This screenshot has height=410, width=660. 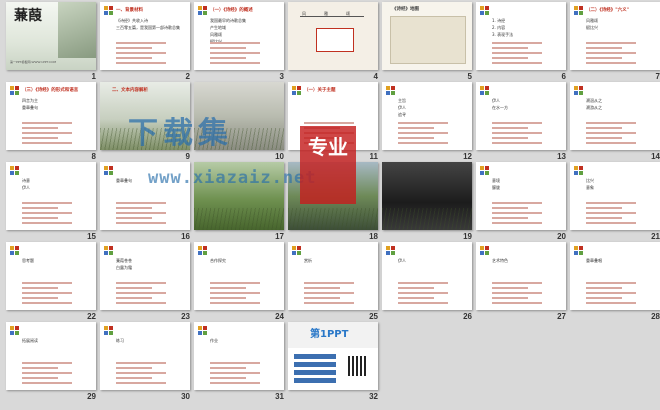 What do you see at coordinates (239, 356) in the screenshot?
I see `slide-canvas: 作业` at bounding box center [239, 356].